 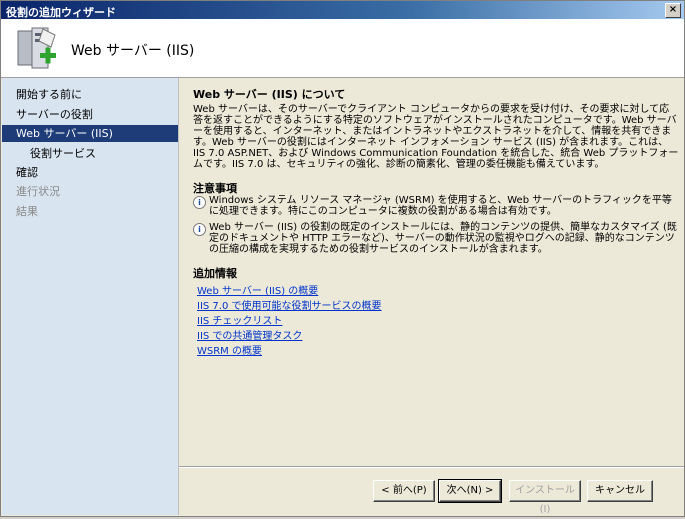 I want to click on step-confirmation: 確認, so click(x=90, y=172).